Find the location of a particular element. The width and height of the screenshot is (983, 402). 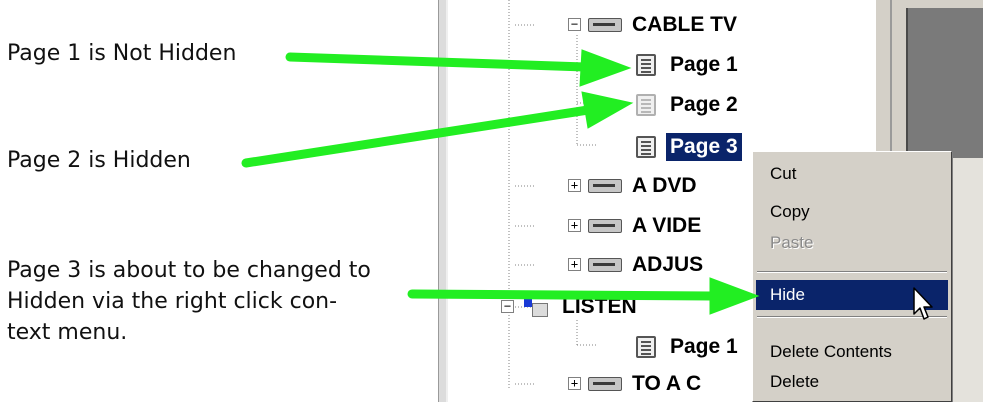

arrow-page1 is located at coordinates (437, 62).